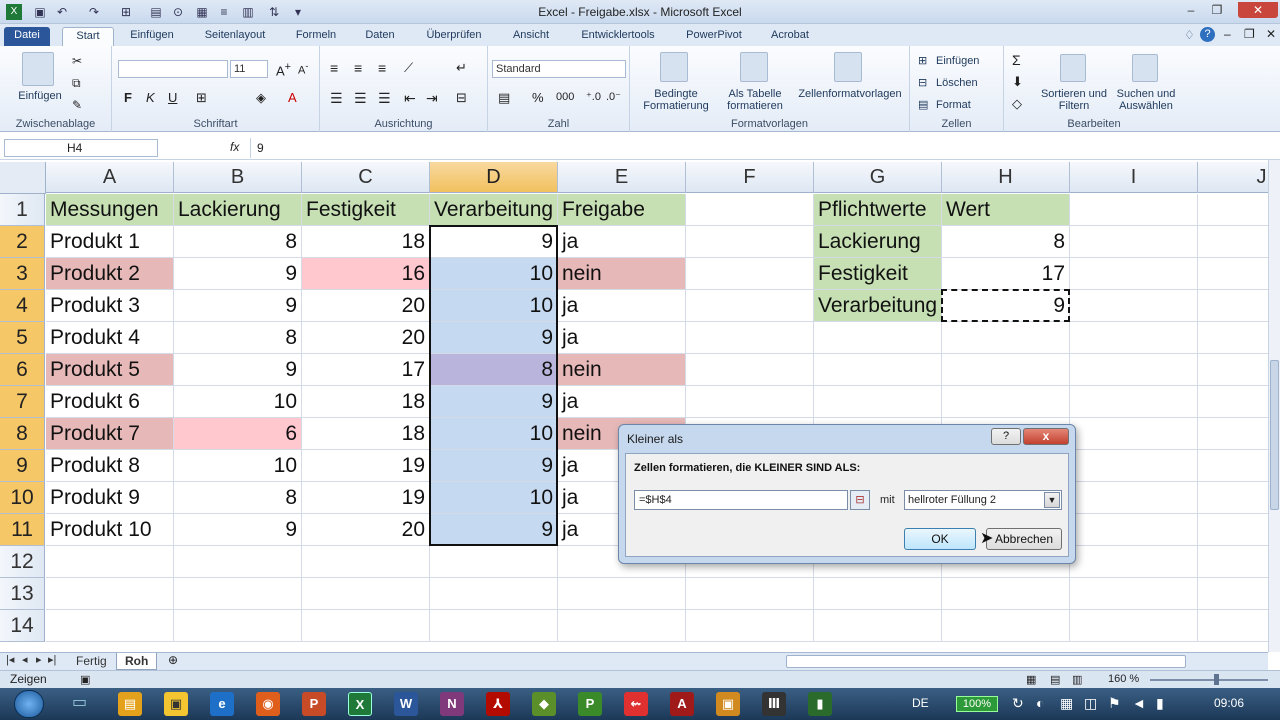  What do you see at coordinates (173, 660) in the screenshot?
I see `new-sheet-icon: ⊕` at bounding box center [173, 660].